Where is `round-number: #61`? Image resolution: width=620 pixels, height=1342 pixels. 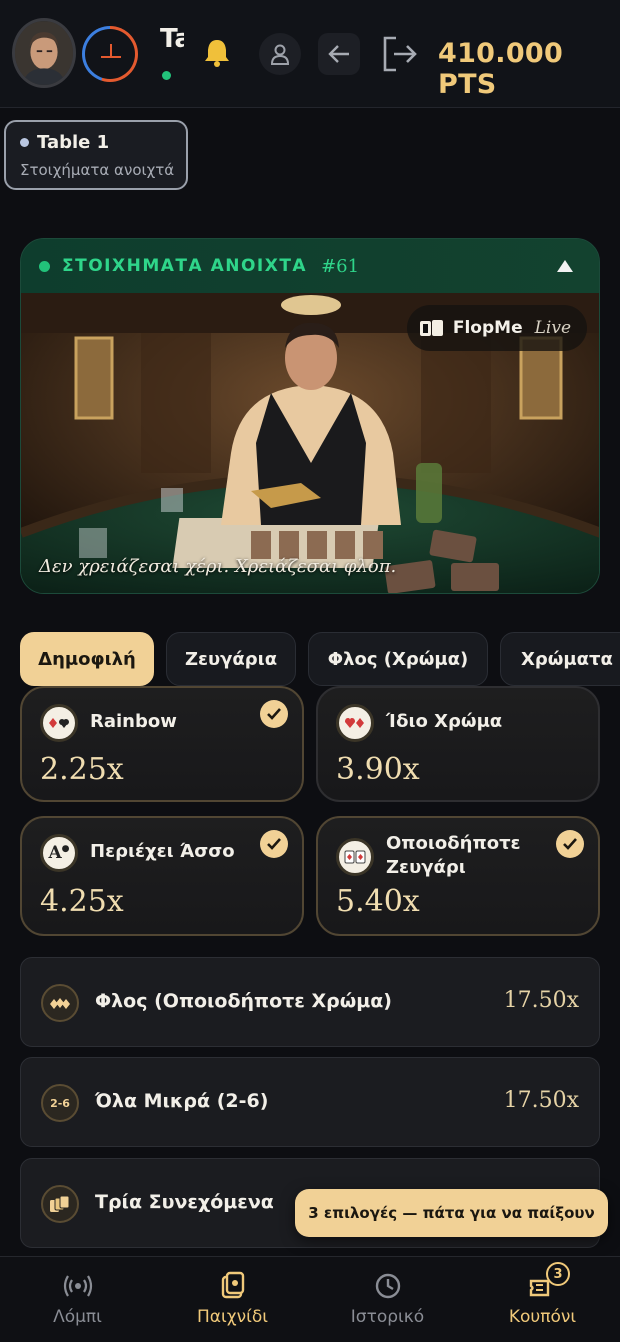 round-number: #61 is located at coordinates (340, 266).